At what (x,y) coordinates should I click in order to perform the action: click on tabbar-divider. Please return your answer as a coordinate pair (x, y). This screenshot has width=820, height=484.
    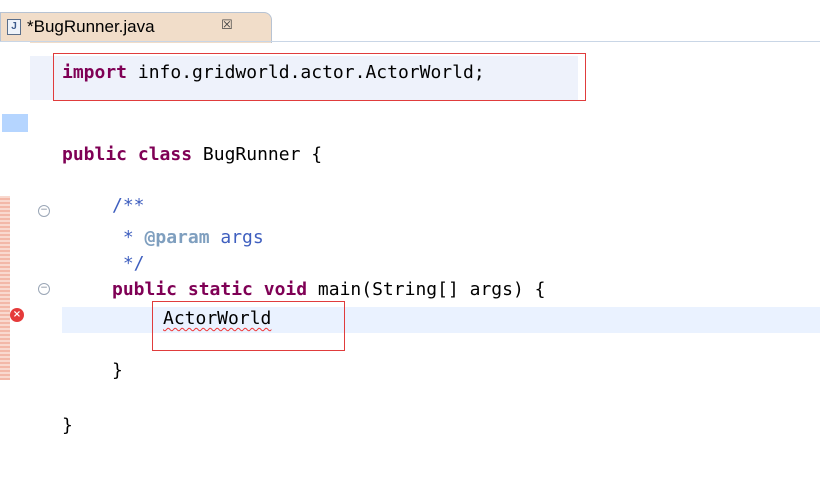
    Looking at the image, I should click on (410, 41).